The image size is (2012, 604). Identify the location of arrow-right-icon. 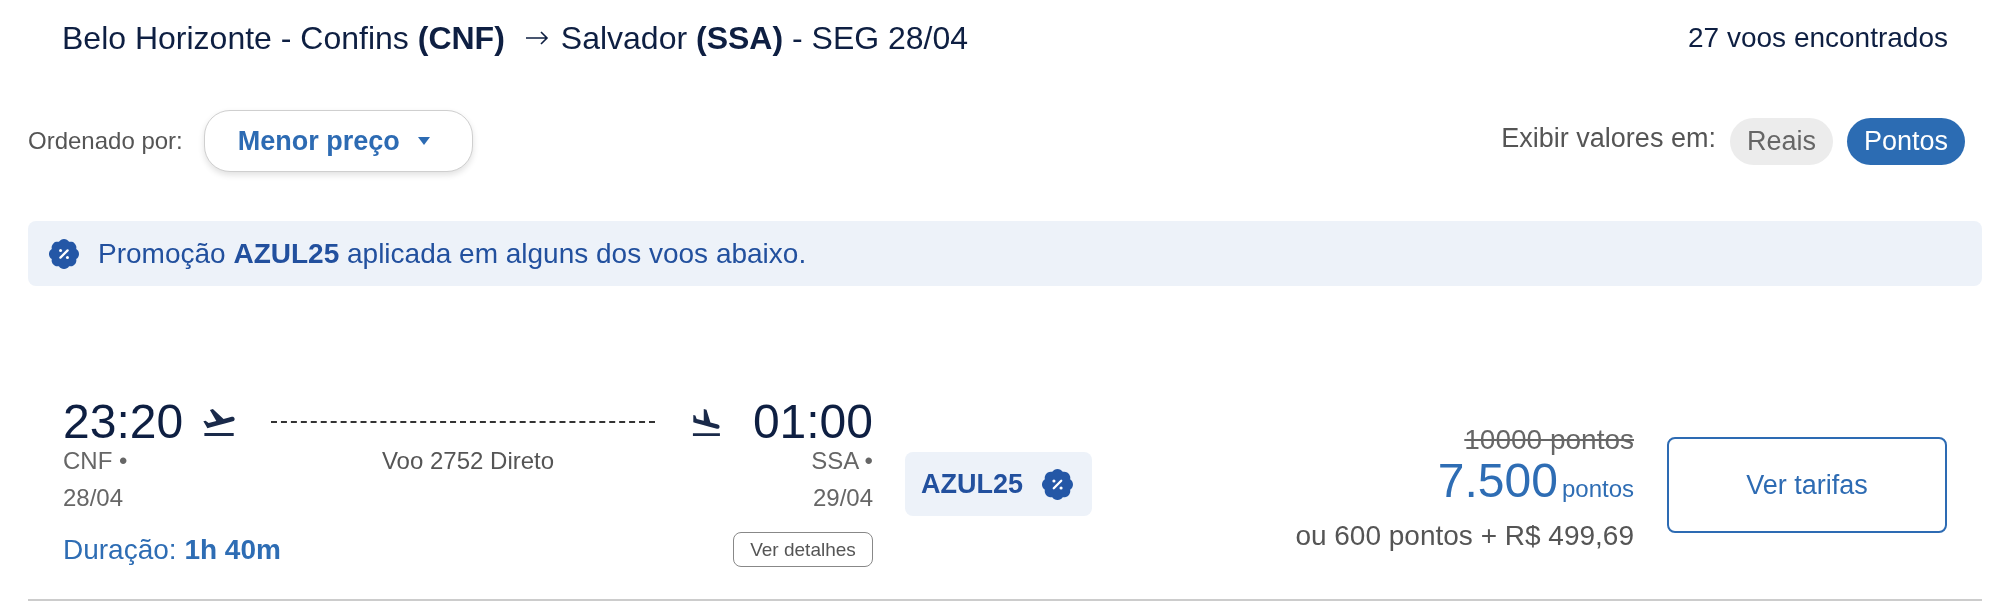
(536, 38).